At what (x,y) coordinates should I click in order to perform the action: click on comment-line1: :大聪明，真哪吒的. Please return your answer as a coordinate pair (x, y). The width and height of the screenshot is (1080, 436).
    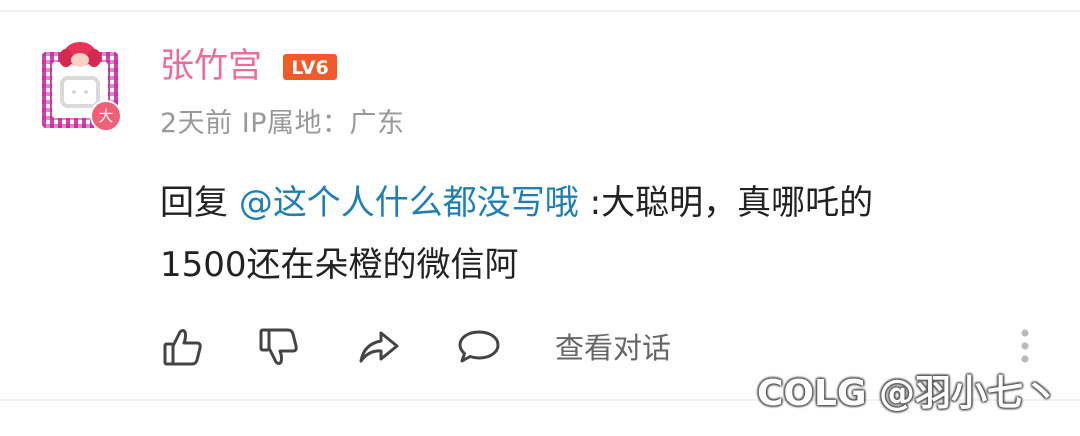
    Looking at the image, I should click on (726, 203).